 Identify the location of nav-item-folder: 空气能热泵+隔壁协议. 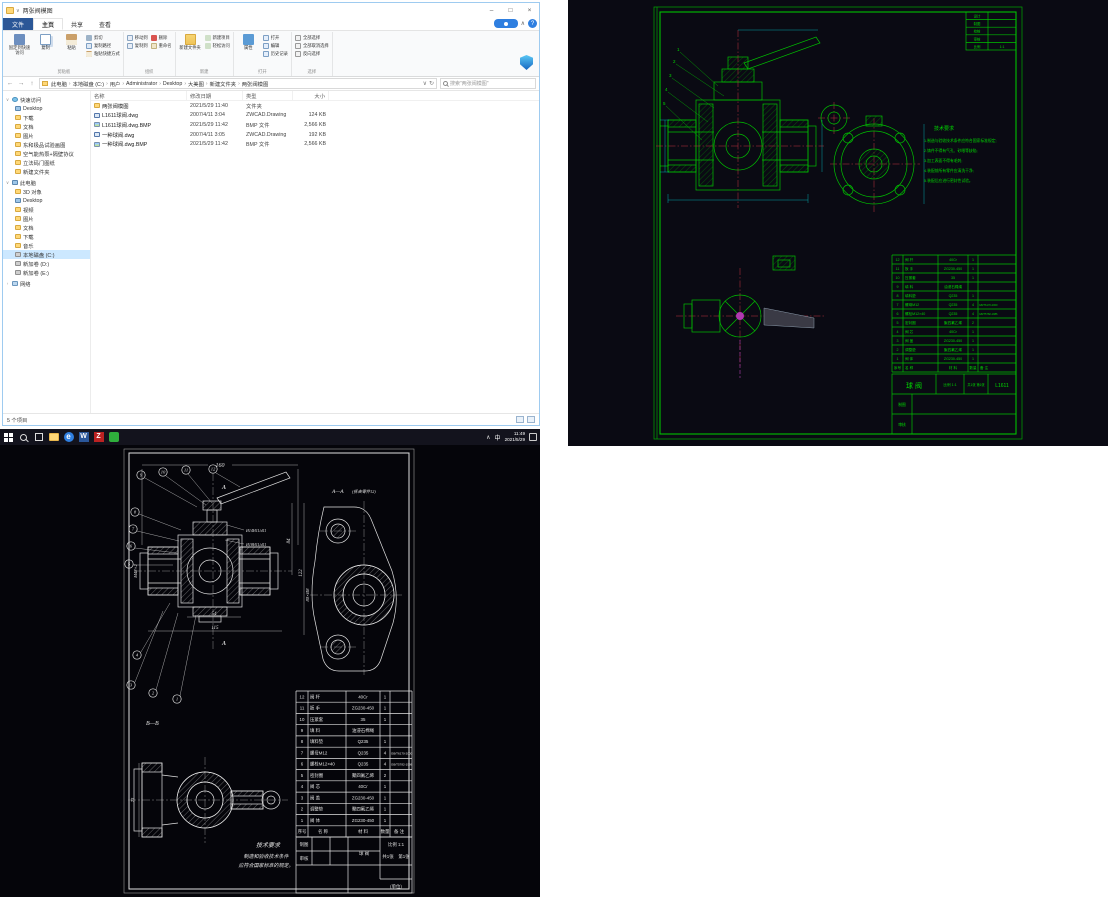
(46, 153).